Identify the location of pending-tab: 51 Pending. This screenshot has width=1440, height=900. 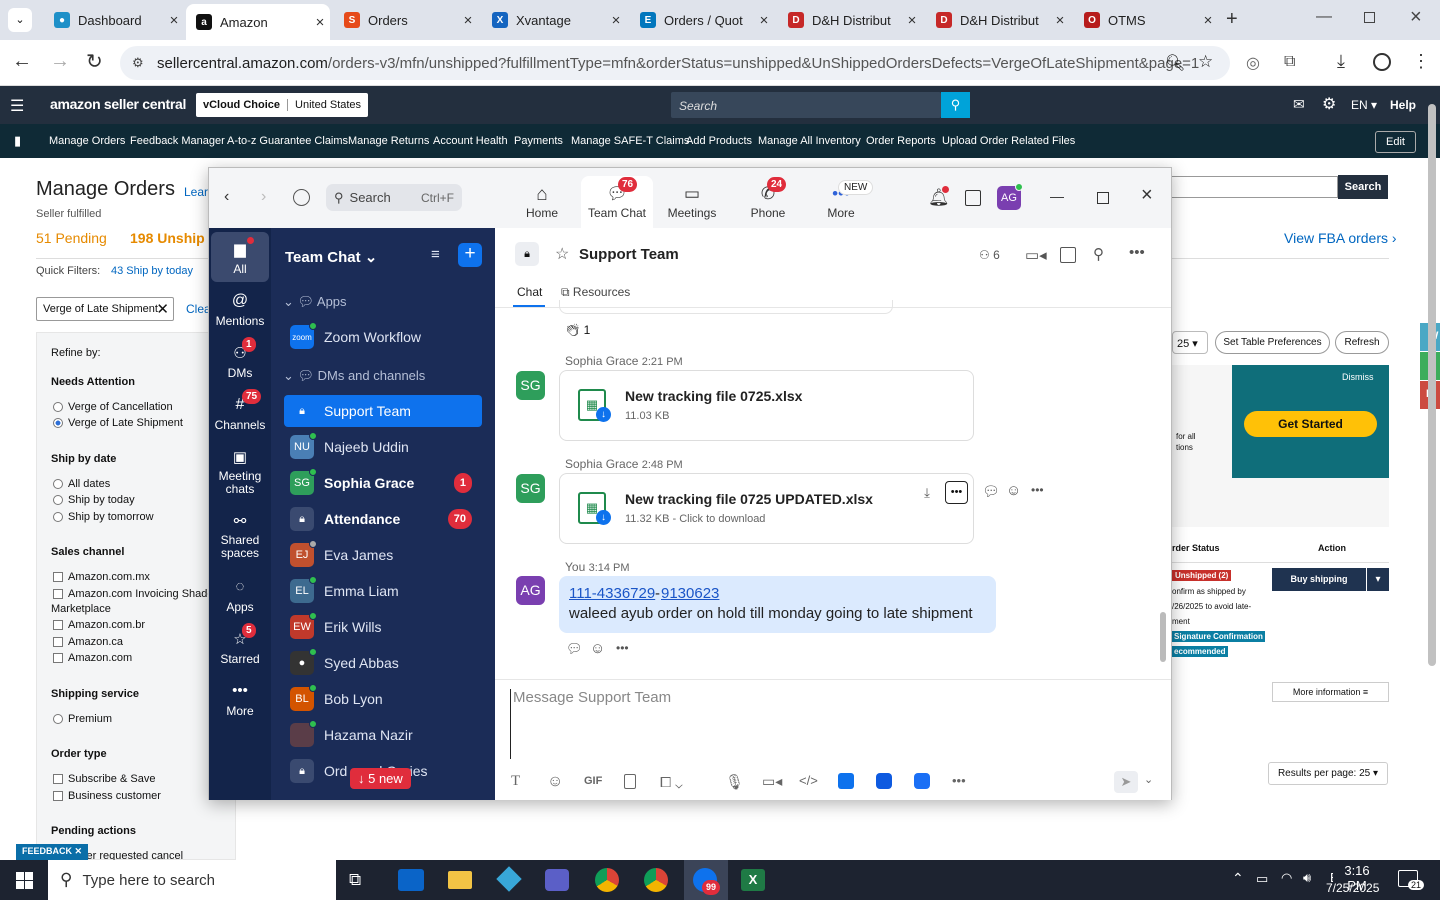
(71, 238).